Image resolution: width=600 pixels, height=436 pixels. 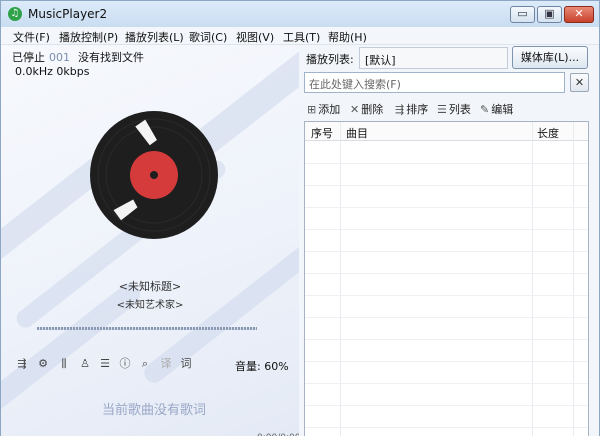 I want to click on album-cover-vinyl, so click(x=154, y=175).